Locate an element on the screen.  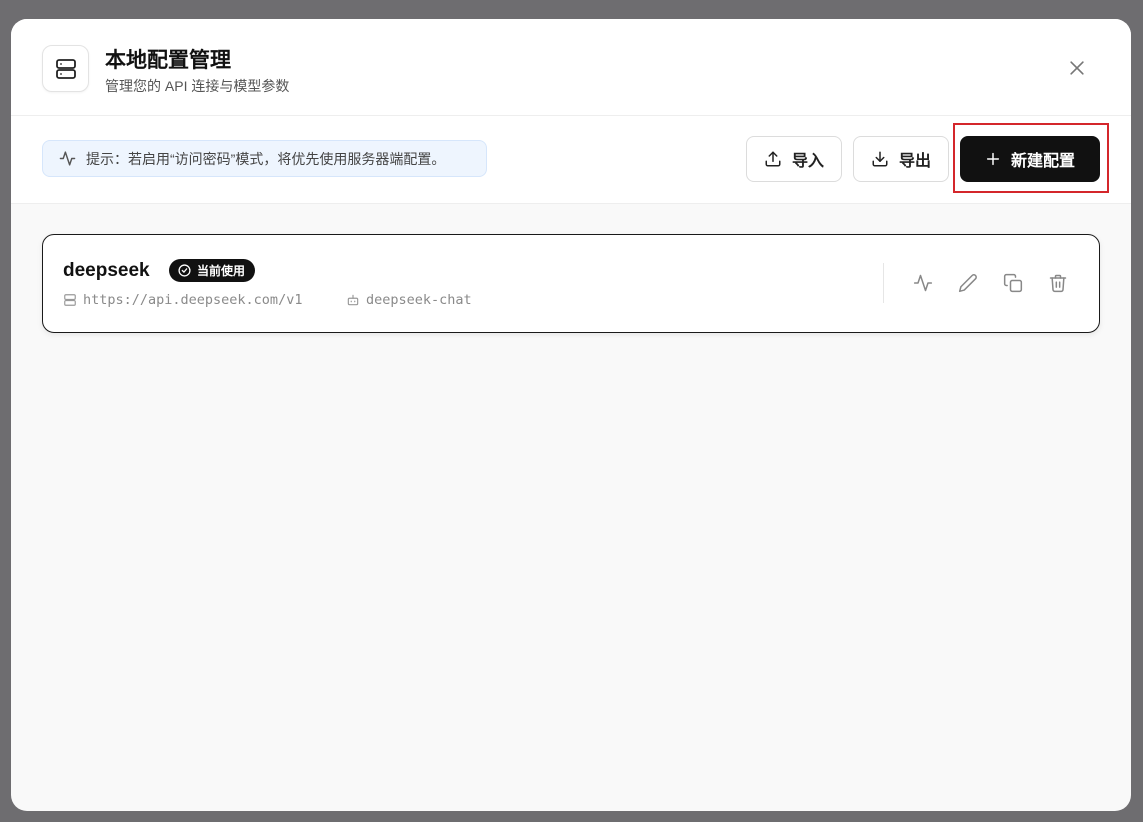
hint-text: 提示：若启用“访问密码”模式，将优先使用服务器端配置。 is located at coordinates (266, 158).